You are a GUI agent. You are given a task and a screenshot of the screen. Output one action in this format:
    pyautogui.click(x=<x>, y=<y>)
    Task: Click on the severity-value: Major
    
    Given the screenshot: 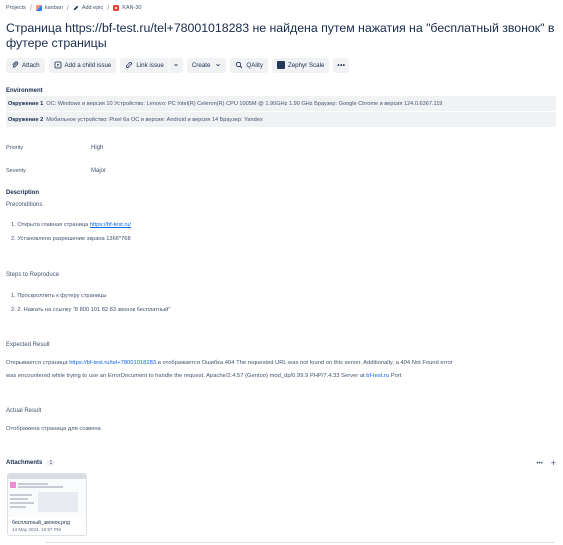 What is the action you would take?
    pyautogui.click(x=98, y=171)
    